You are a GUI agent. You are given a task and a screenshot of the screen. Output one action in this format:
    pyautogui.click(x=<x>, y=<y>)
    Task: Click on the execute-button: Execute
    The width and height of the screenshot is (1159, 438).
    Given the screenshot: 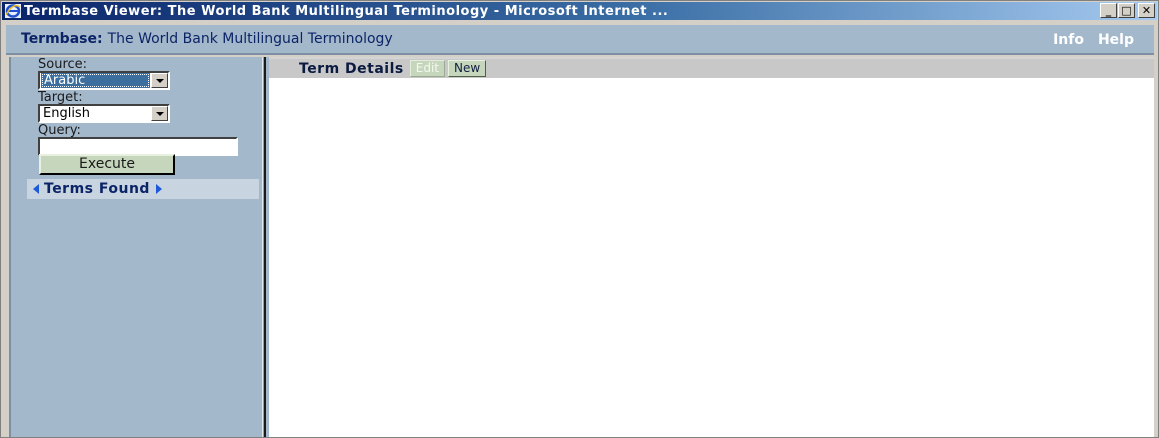 What is the action you would take?
    pyautogui.click(x=107, y=164)
    